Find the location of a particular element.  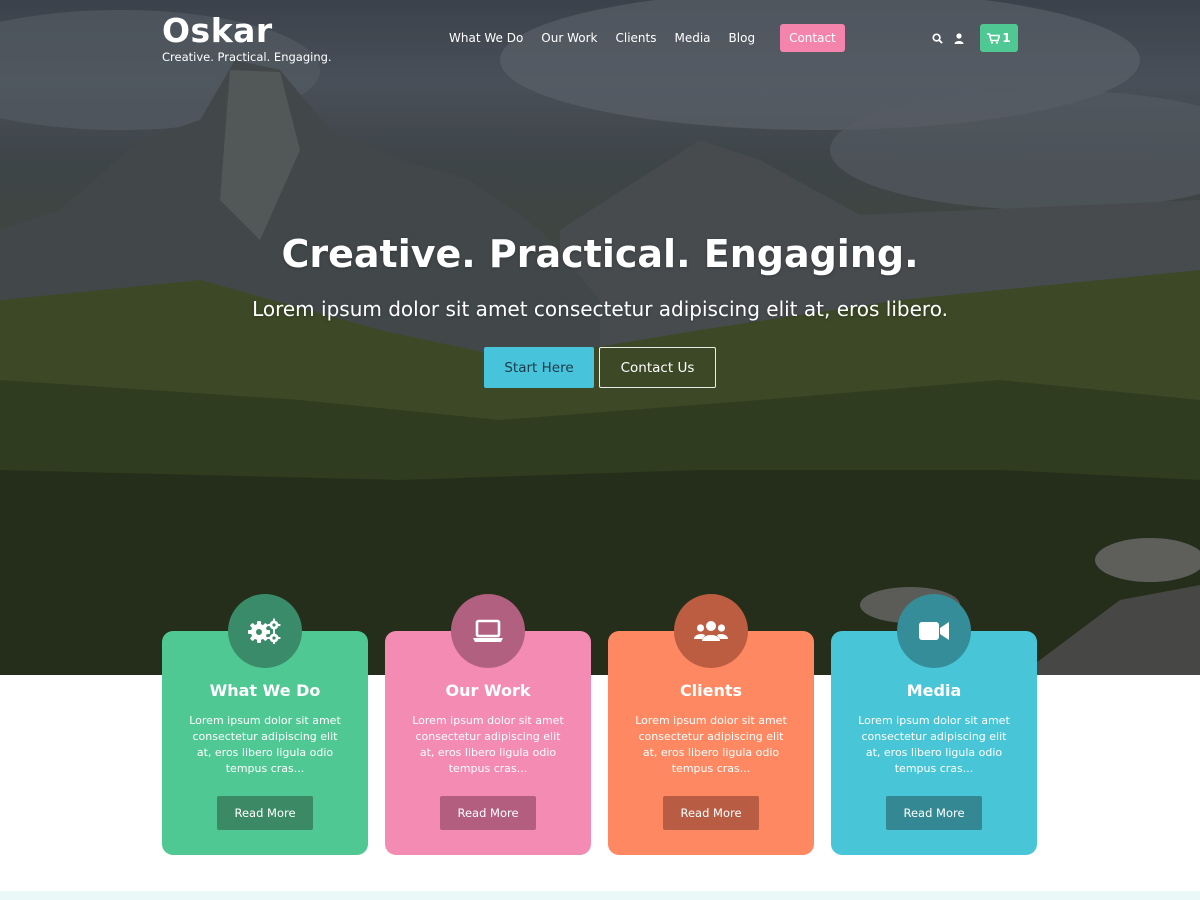

cart-button: 1 is located at coordinates (999, 38).